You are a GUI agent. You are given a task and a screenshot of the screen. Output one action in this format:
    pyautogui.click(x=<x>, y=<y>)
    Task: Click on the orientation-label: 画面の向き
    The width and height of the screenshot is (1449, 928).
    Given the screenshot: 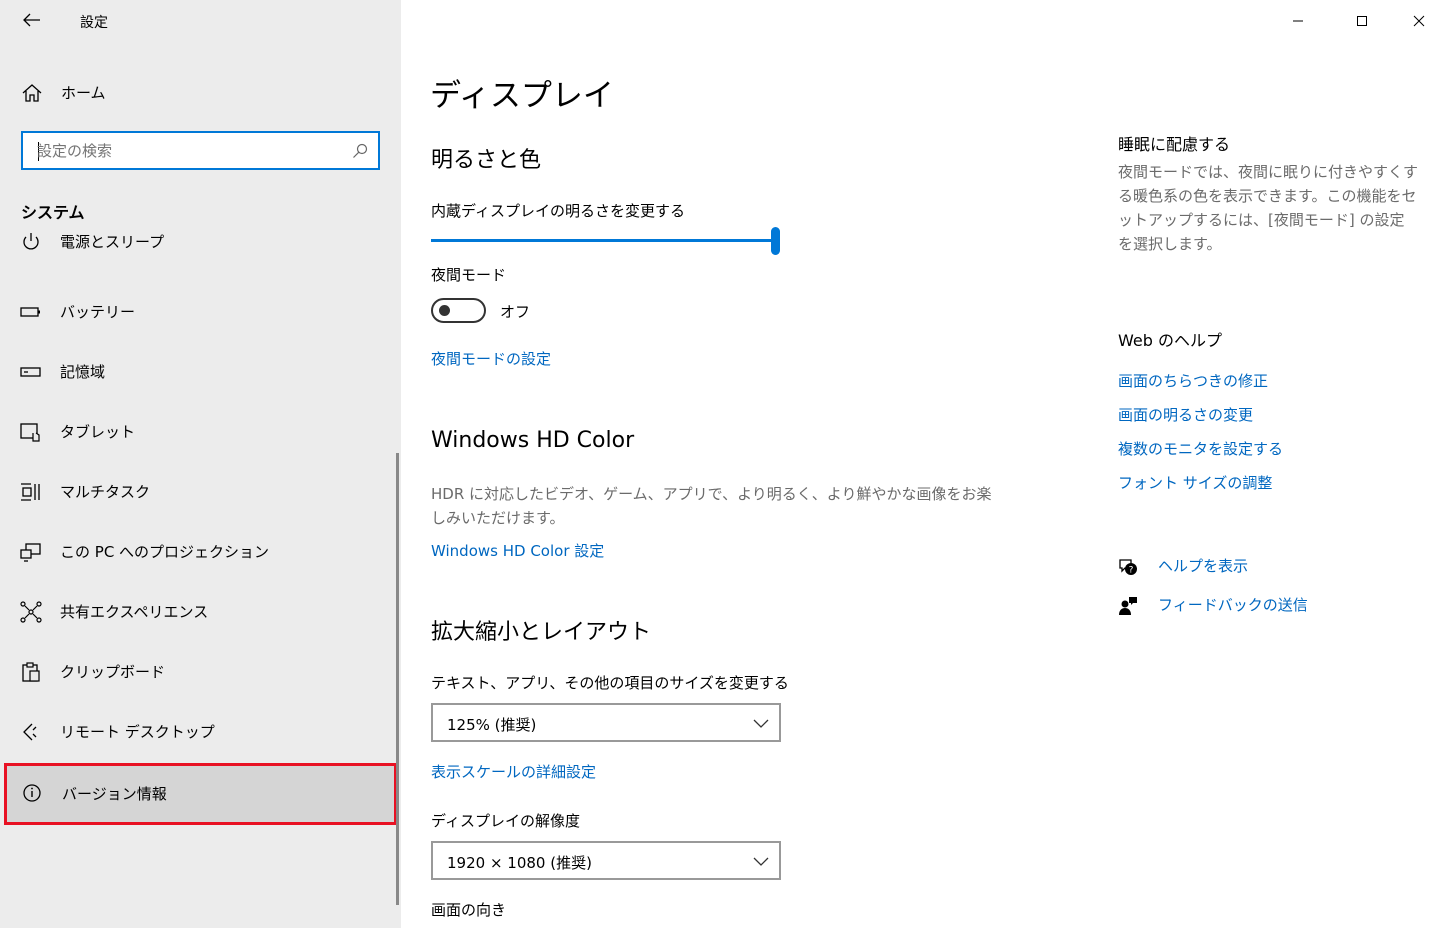 What is the action you would take?
    pyautogui.click(x=469, y=910)
    